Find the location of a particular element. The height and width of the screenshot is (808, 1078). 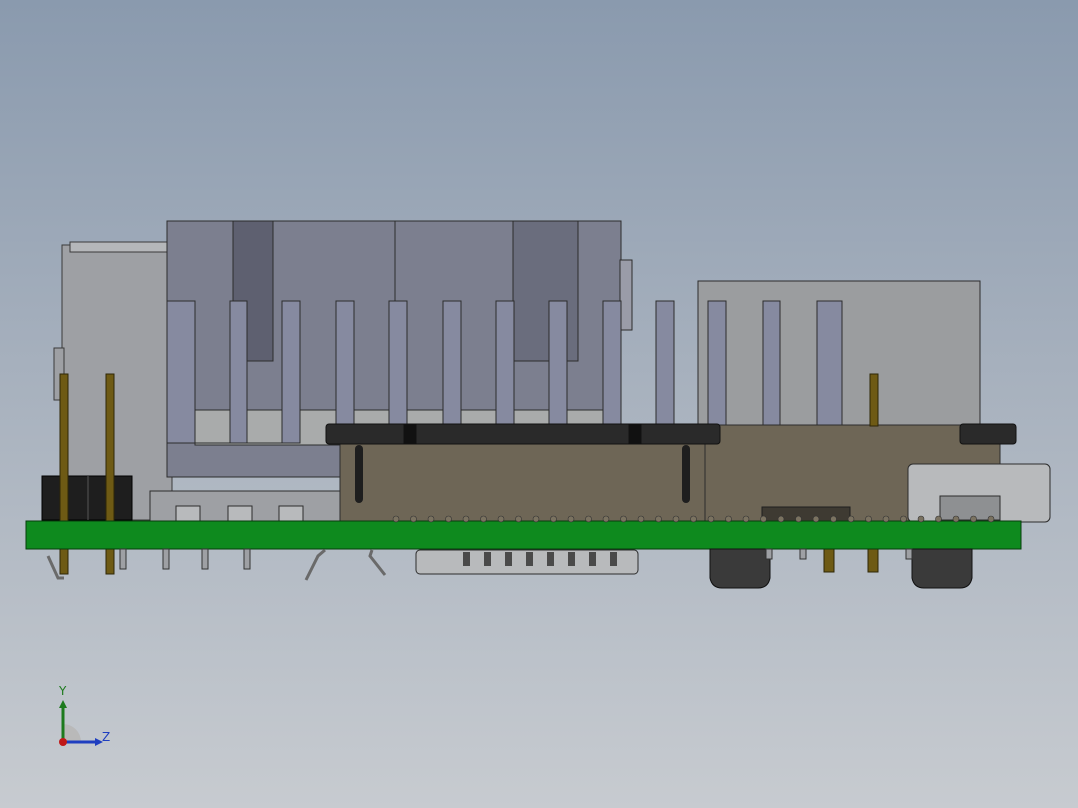

coordinate-triad: Y Z is located at coordinates (83, 719).